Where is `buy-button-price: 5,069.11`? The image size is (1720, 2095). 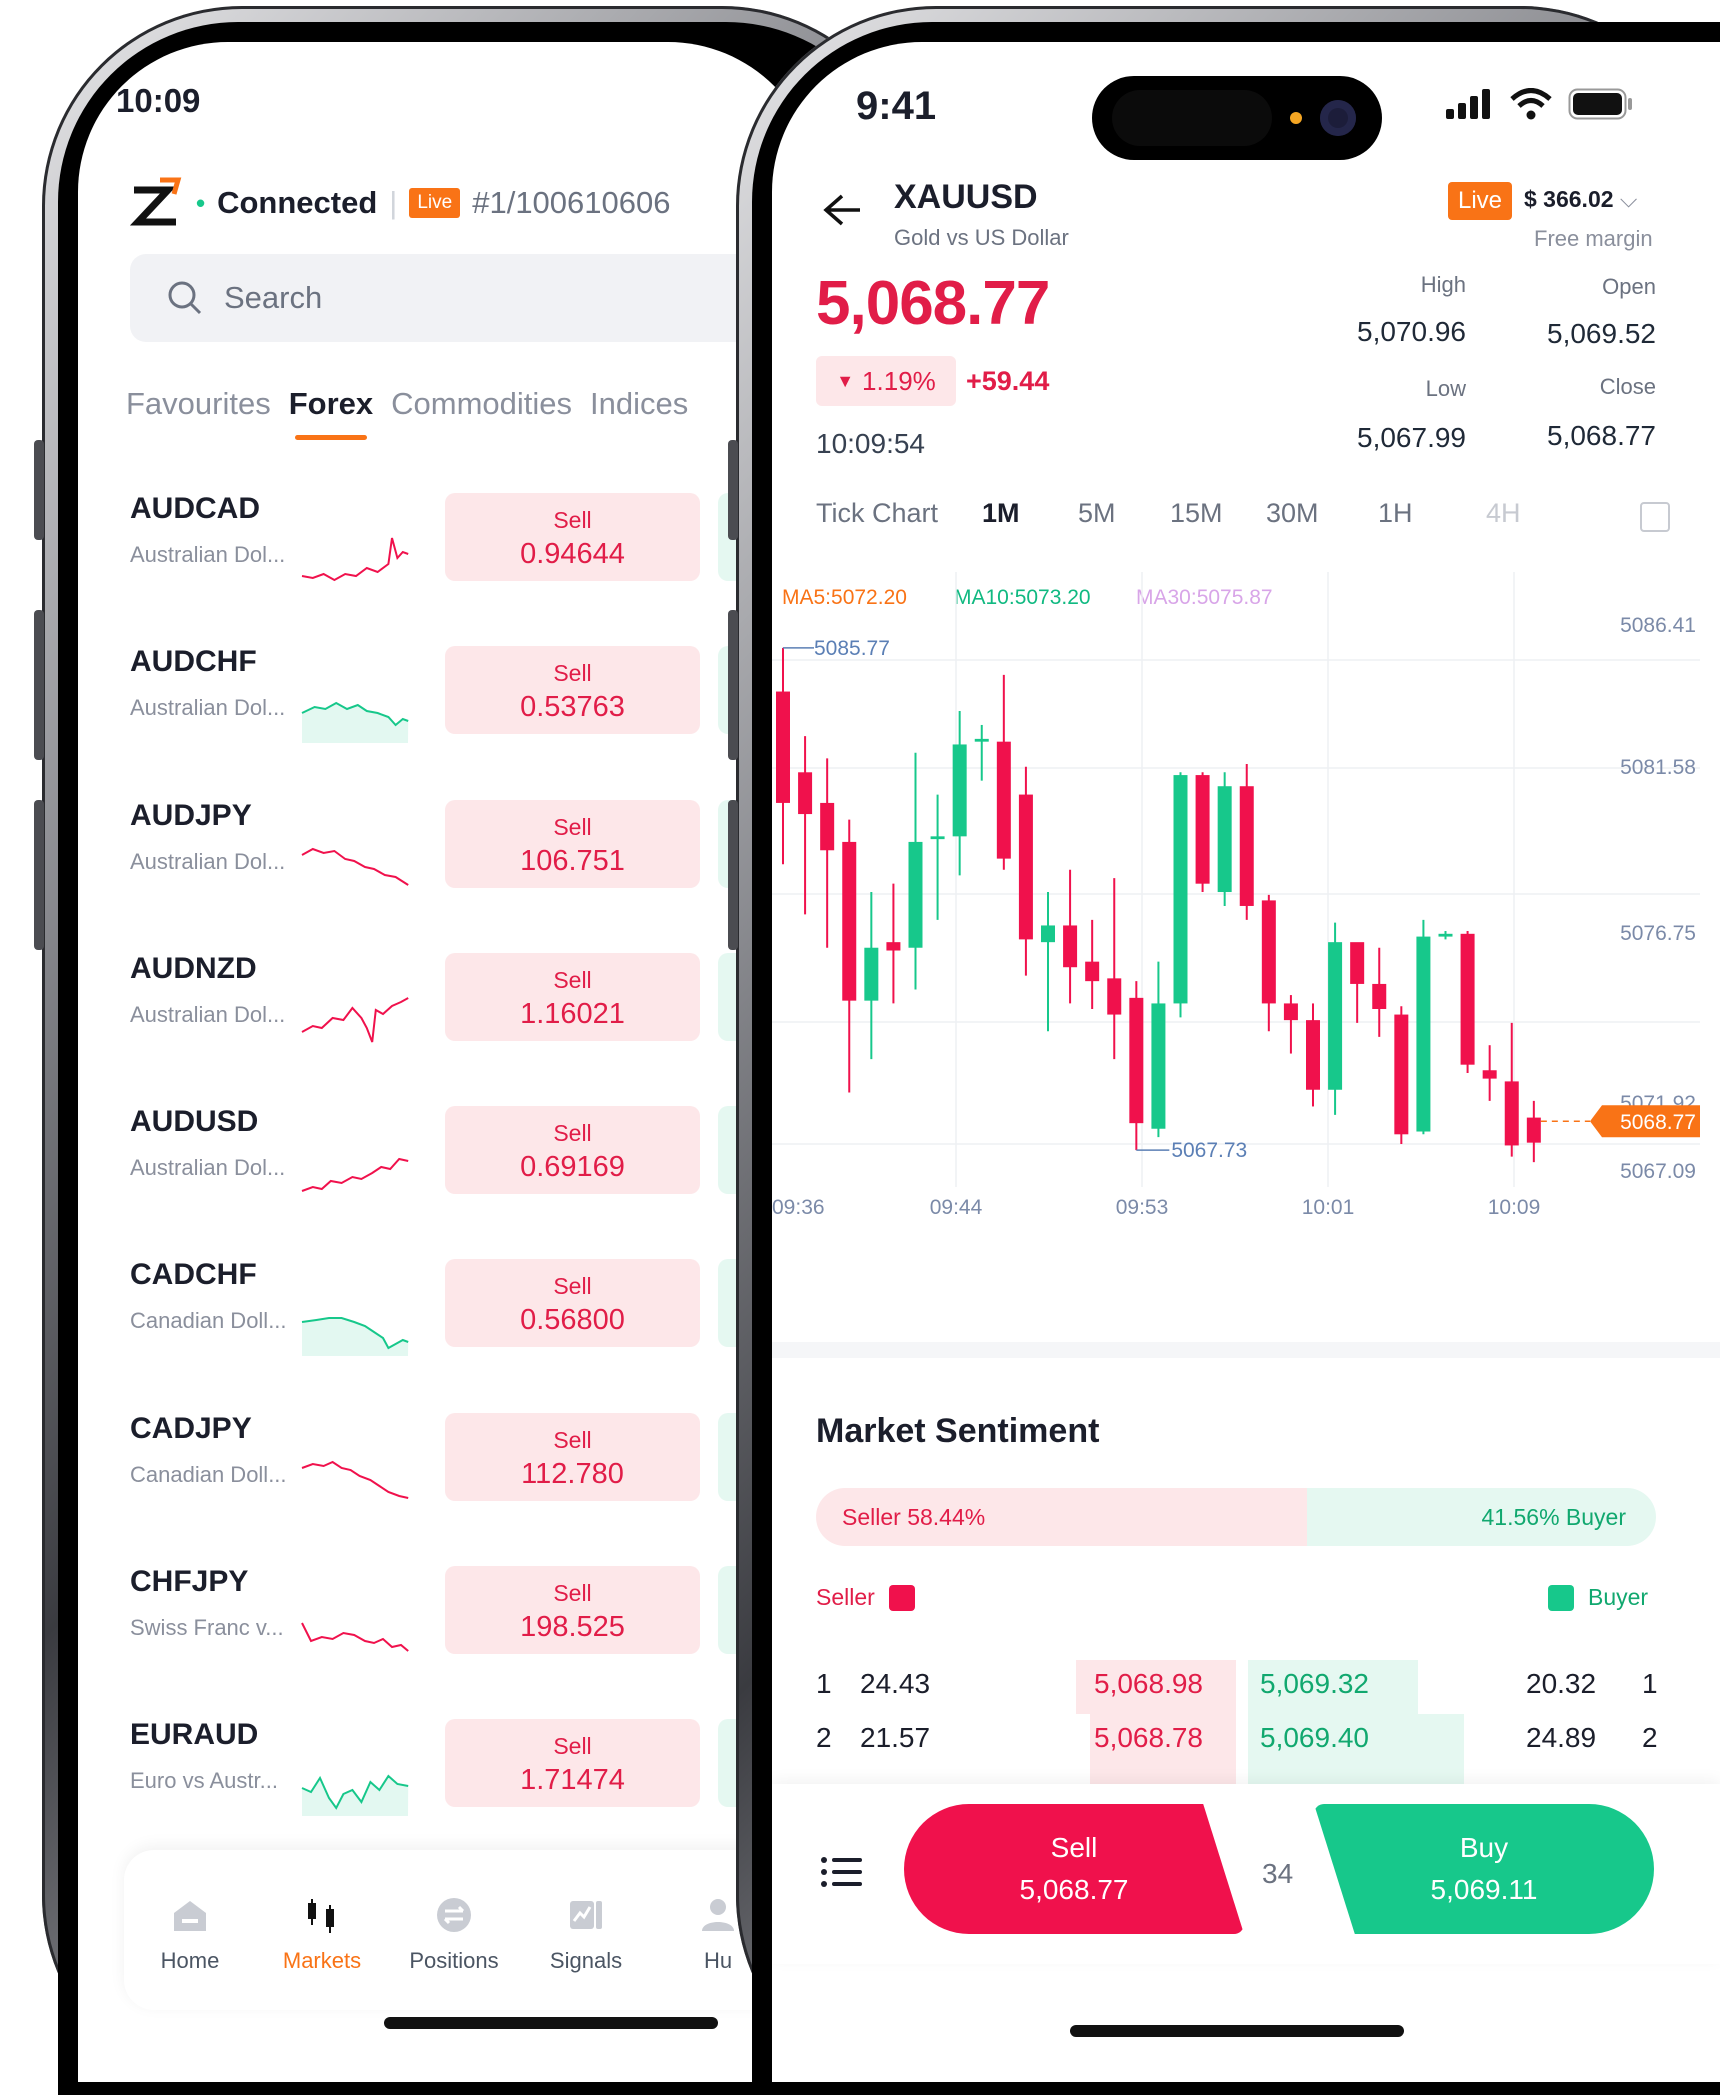 buy-button-price: 5,069.11 is located at coordinates (1484, 1889).